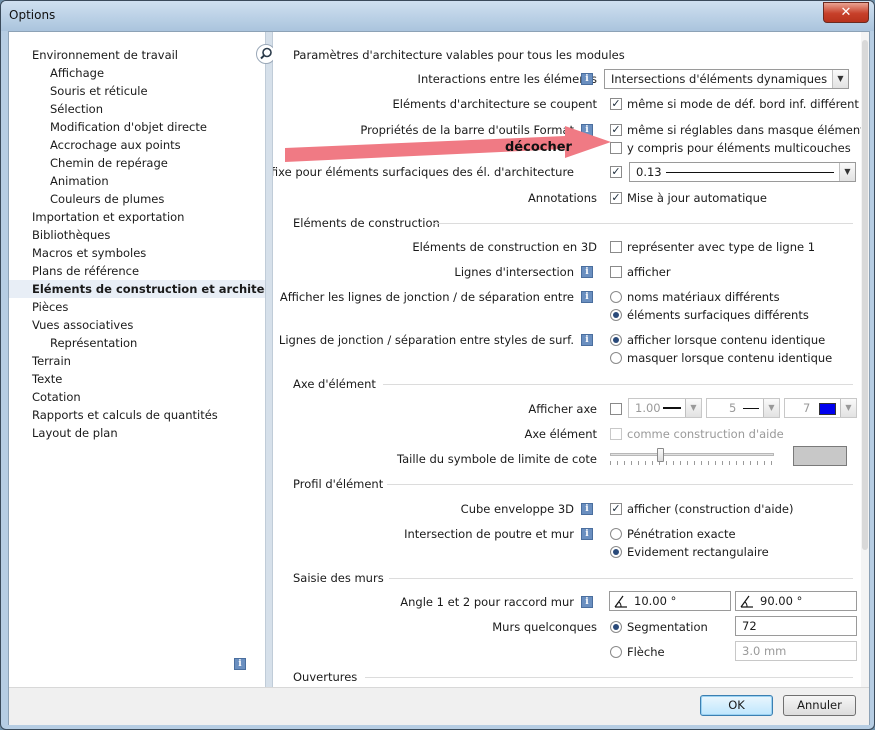 The width and height of the screenshot is (875, 730). I want to click on tree-item-environnement: Environnement de travail, so click(105, 55).